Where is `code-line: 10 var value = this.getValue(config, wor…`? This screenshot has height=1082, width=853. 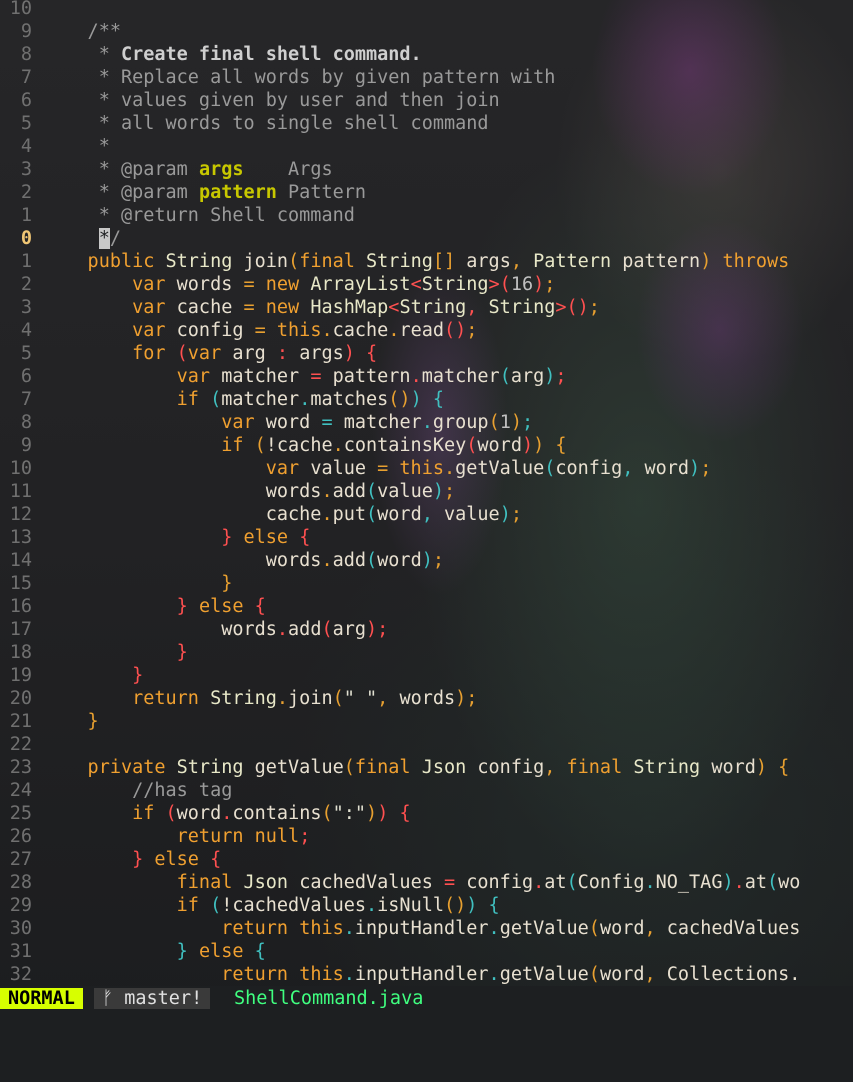
code-line: 10 var value = this.getValue(config, wor… is located at coordinates (426, 468).